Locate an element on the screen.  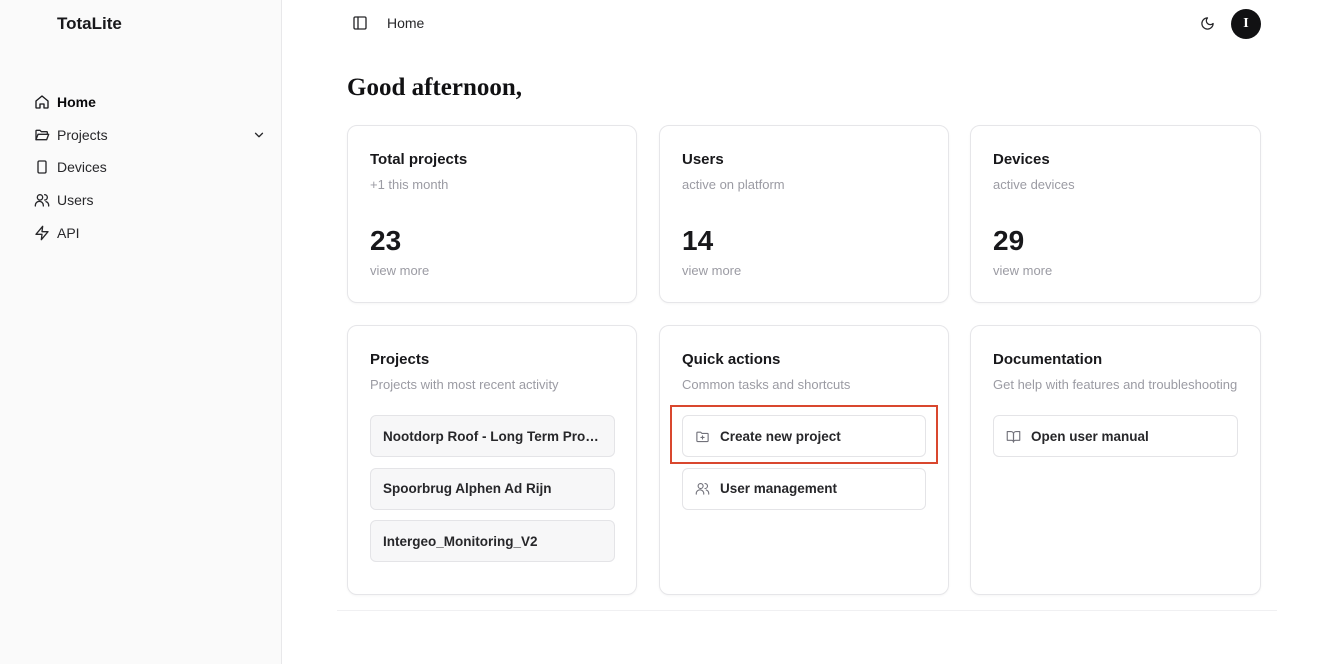
open-user-manual-button: Open user manual is located at coordinates (1115, 436).